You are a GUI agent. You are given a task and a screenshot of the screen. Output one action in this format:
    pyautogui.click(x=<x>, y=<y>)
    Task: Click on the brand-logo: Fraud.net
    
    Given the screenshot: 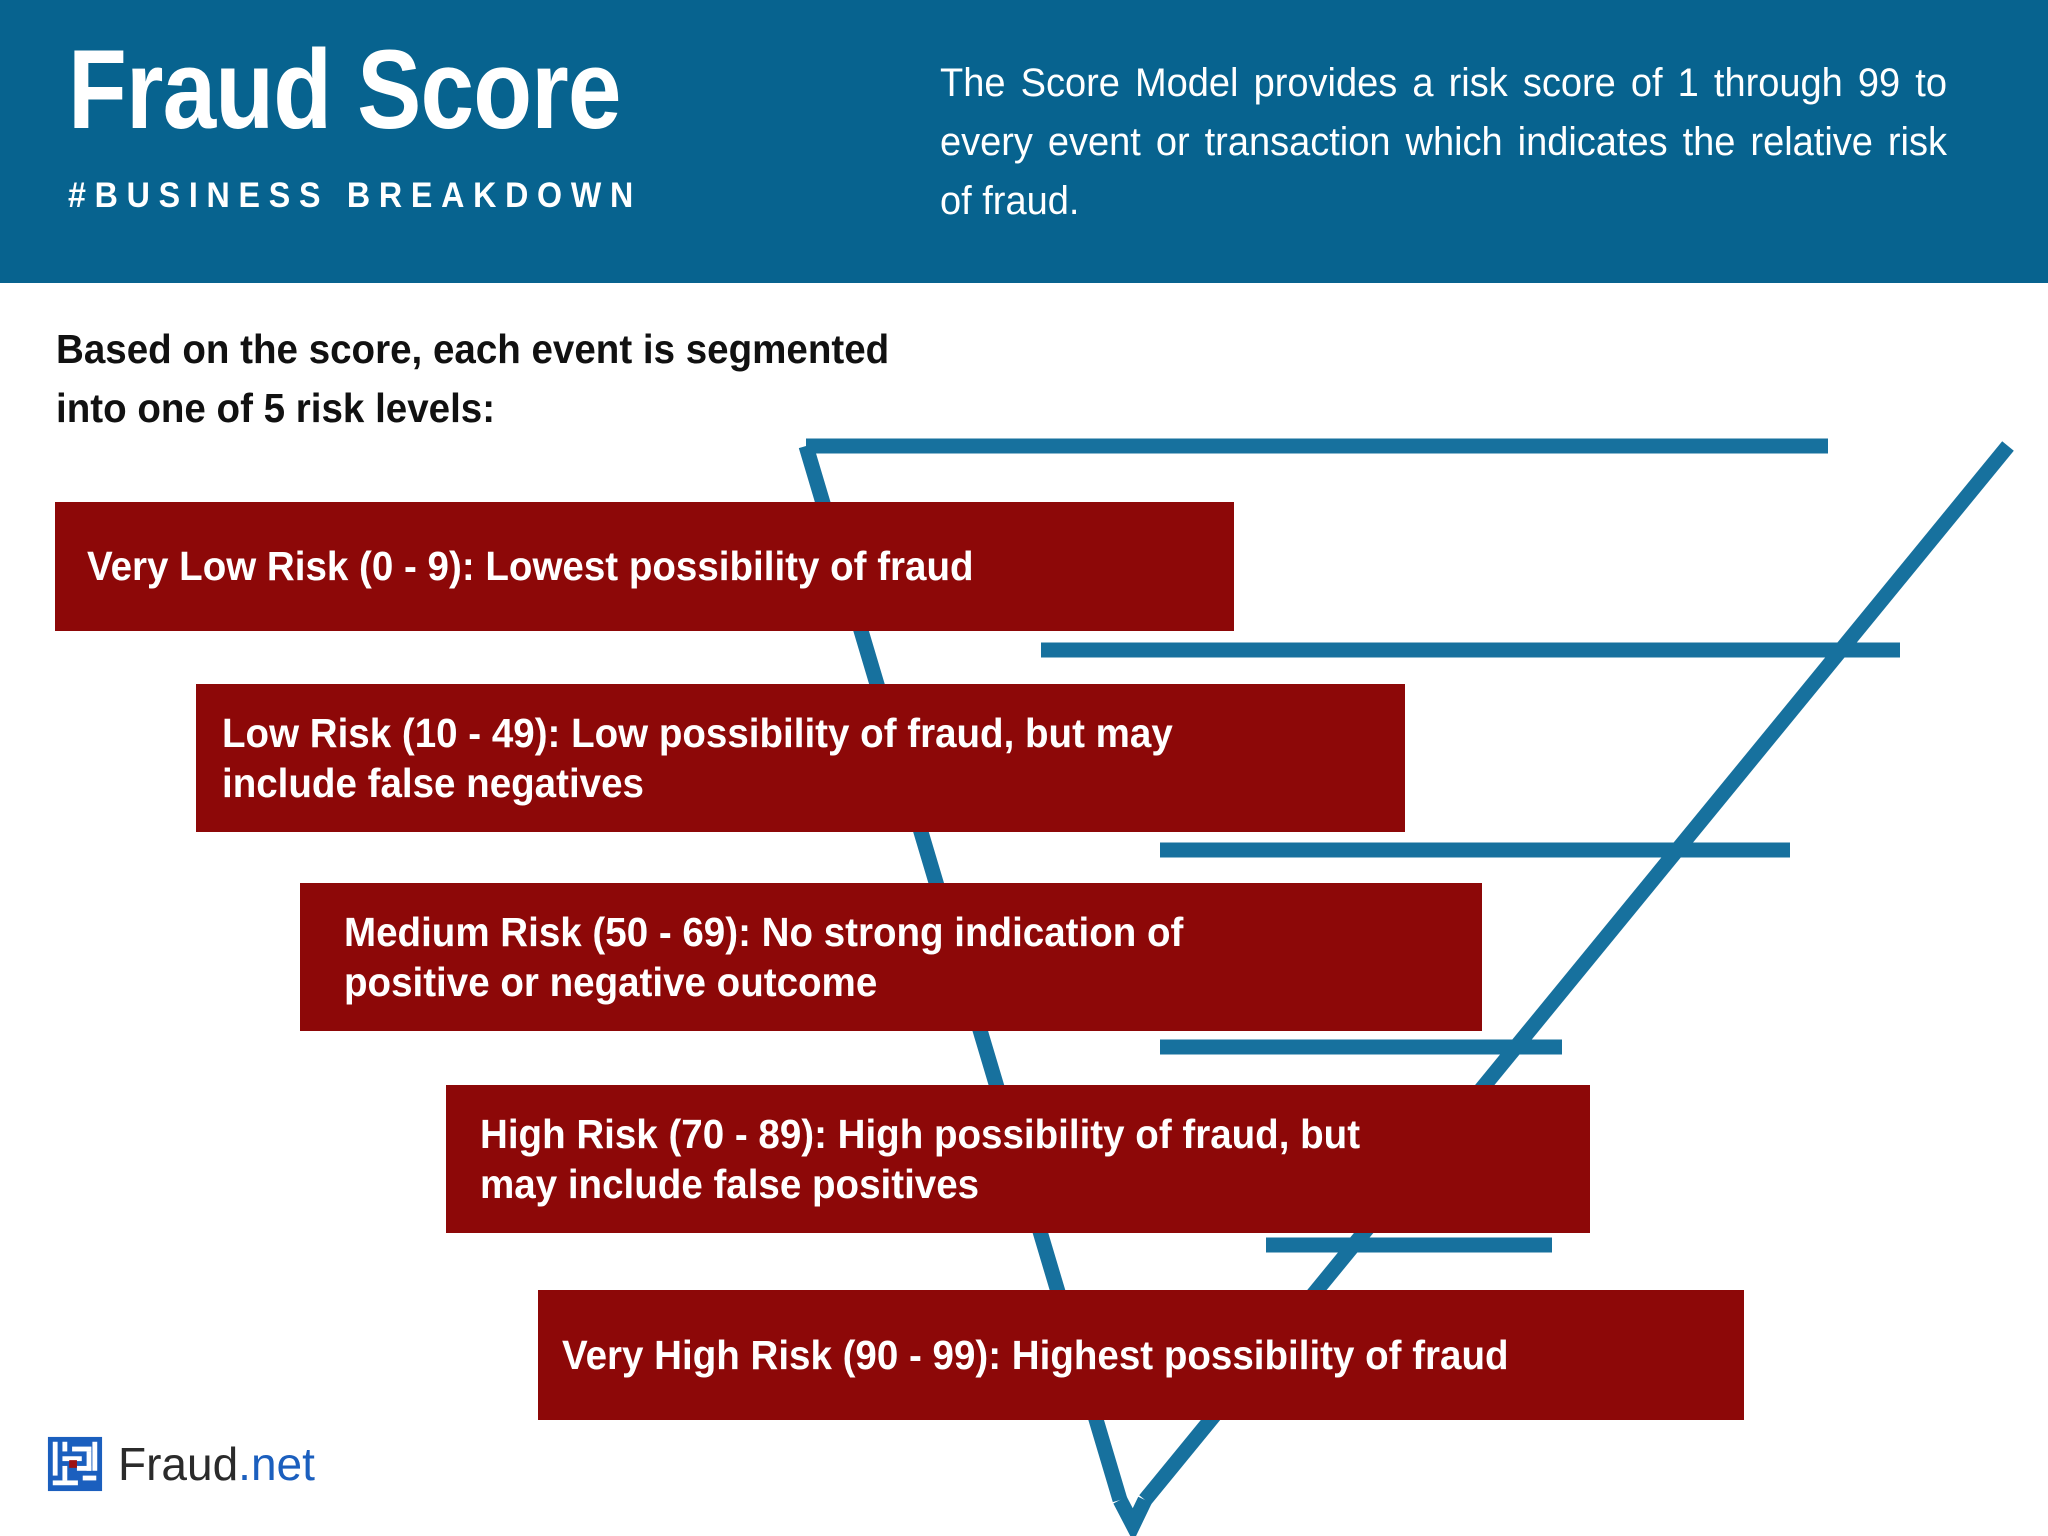 What is the action you would take?
    pyautogui.click(x=180, y=1464)
    